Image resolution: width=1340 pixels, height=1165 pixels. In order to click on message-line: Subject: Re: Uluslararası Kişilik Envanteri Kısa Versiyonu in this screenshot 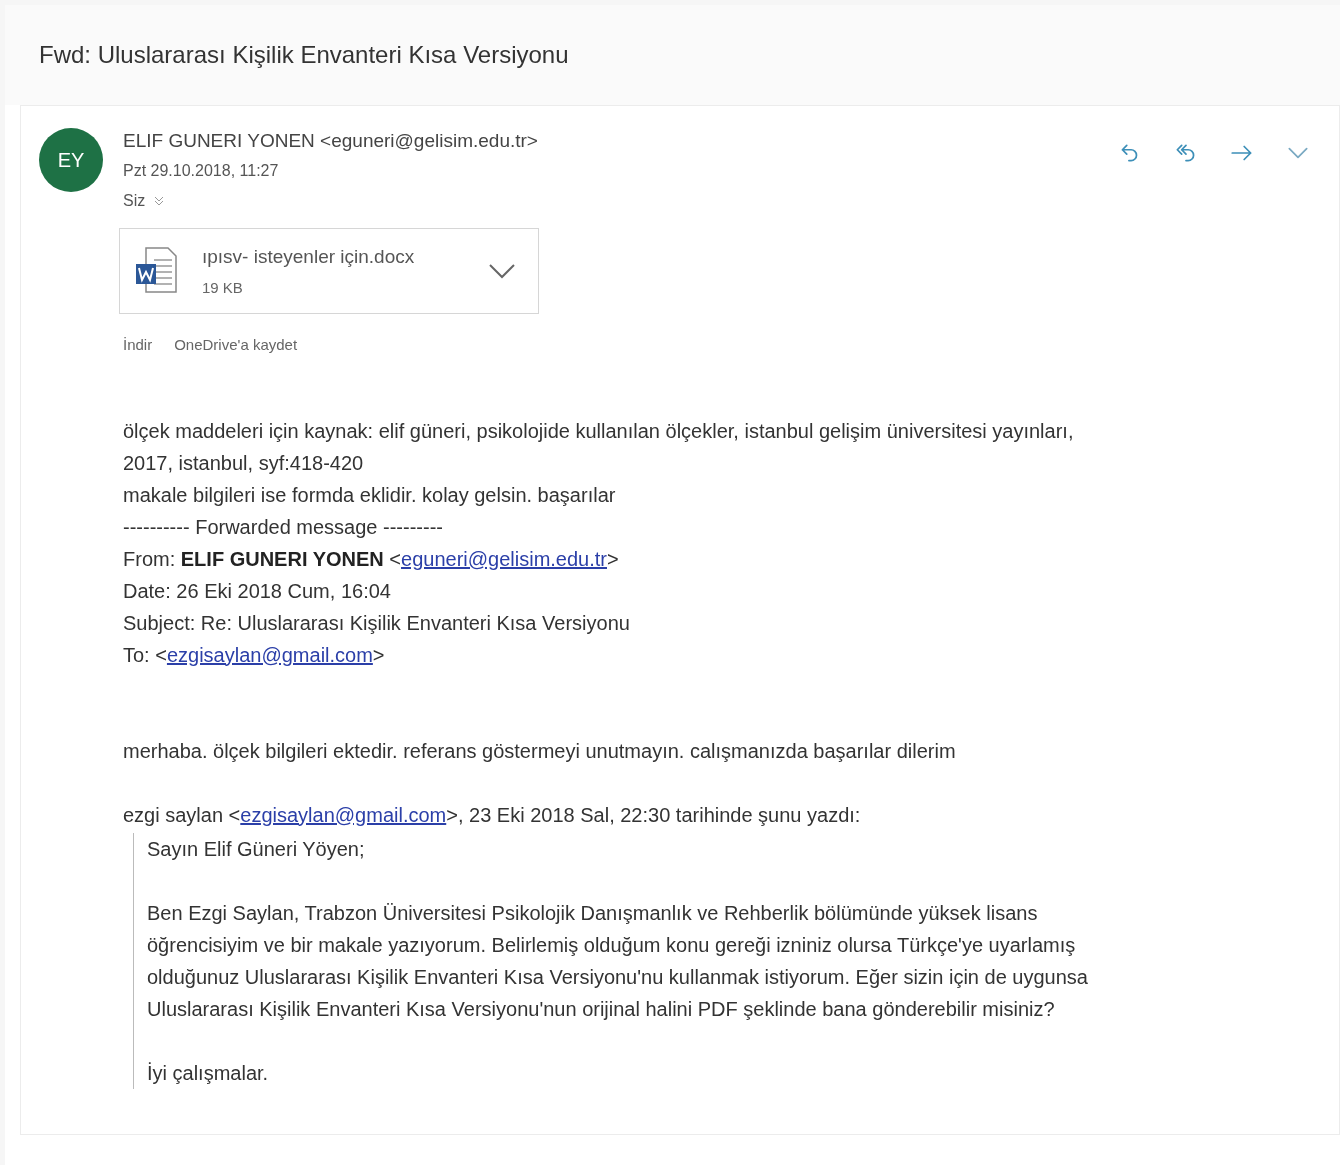, I will do `click(376, 623)`.